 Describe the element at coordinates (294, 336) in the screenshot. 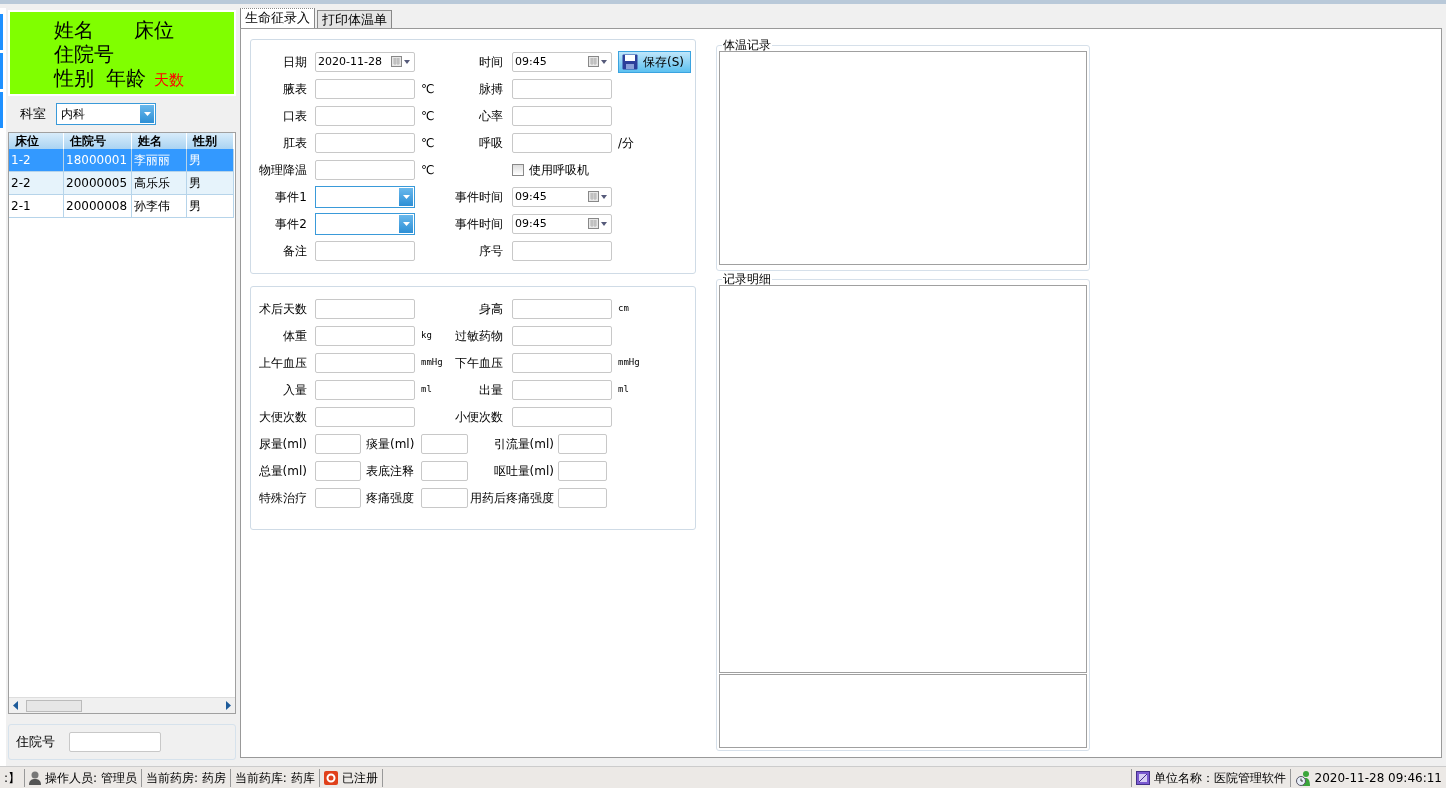

I see `field-label: 体重` at that location.